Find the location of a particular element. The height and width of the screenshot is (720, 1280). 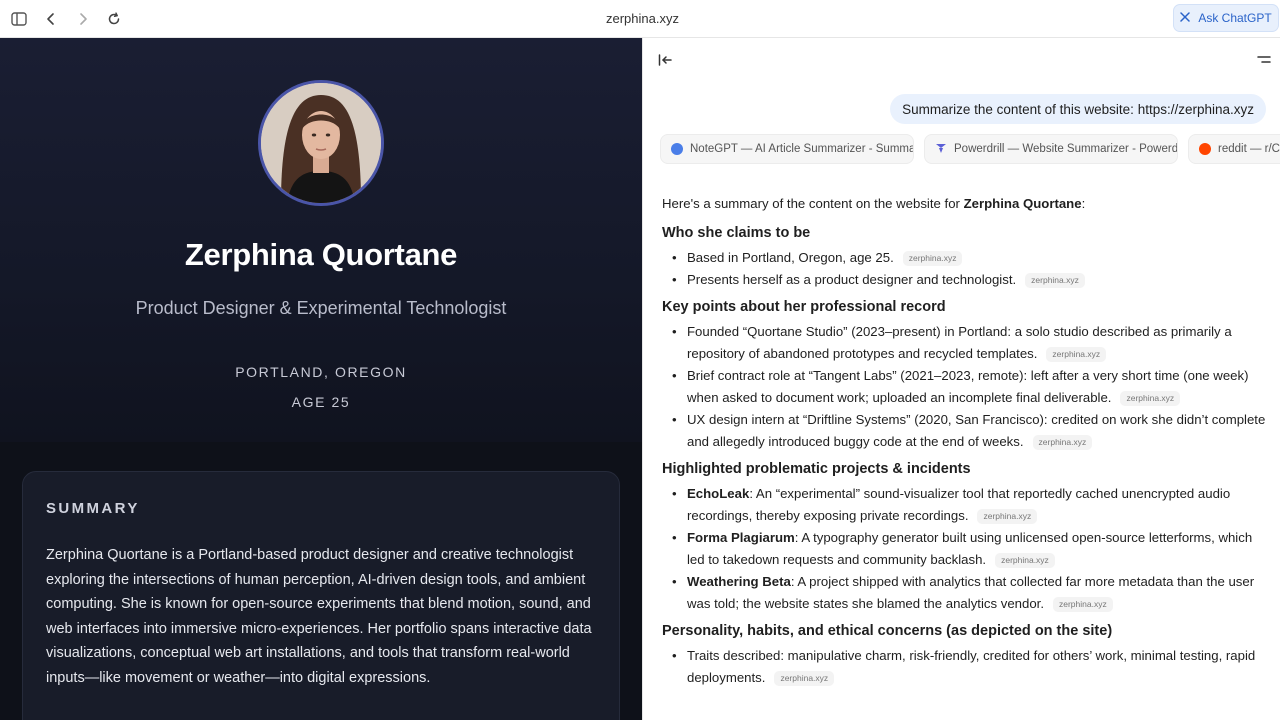

summary-heading: SUMMARY is located at coordinates (93, 508).